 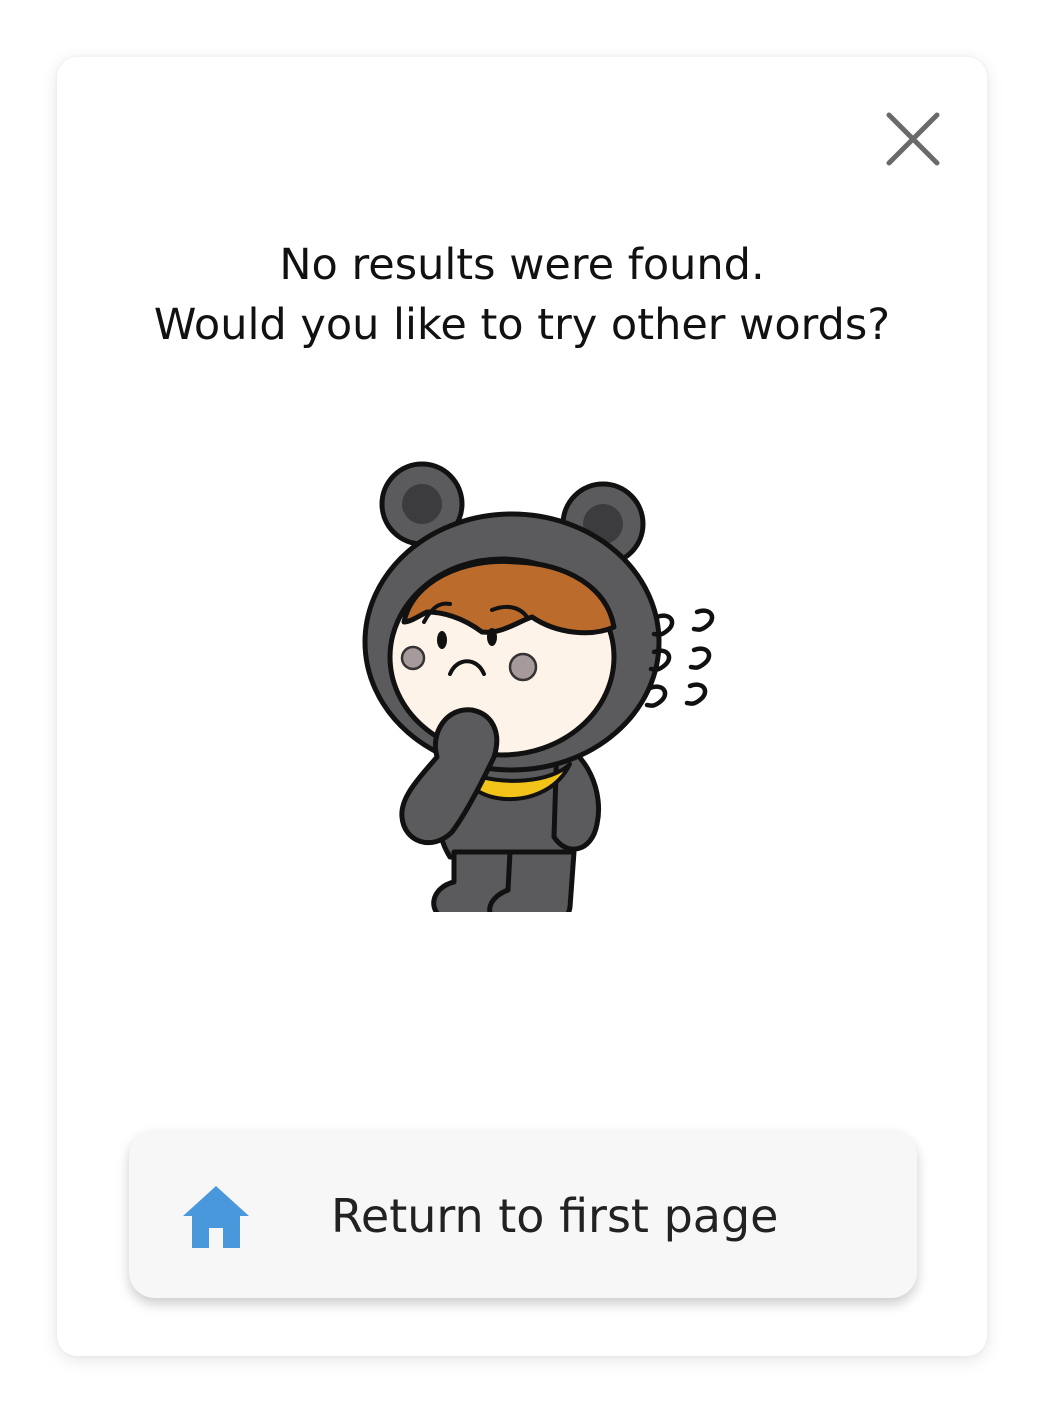 What do you see at coordinates (522, 265) in the screenshot?
I see `message-line-1: No results were found.` at bounding box center [522, 265].